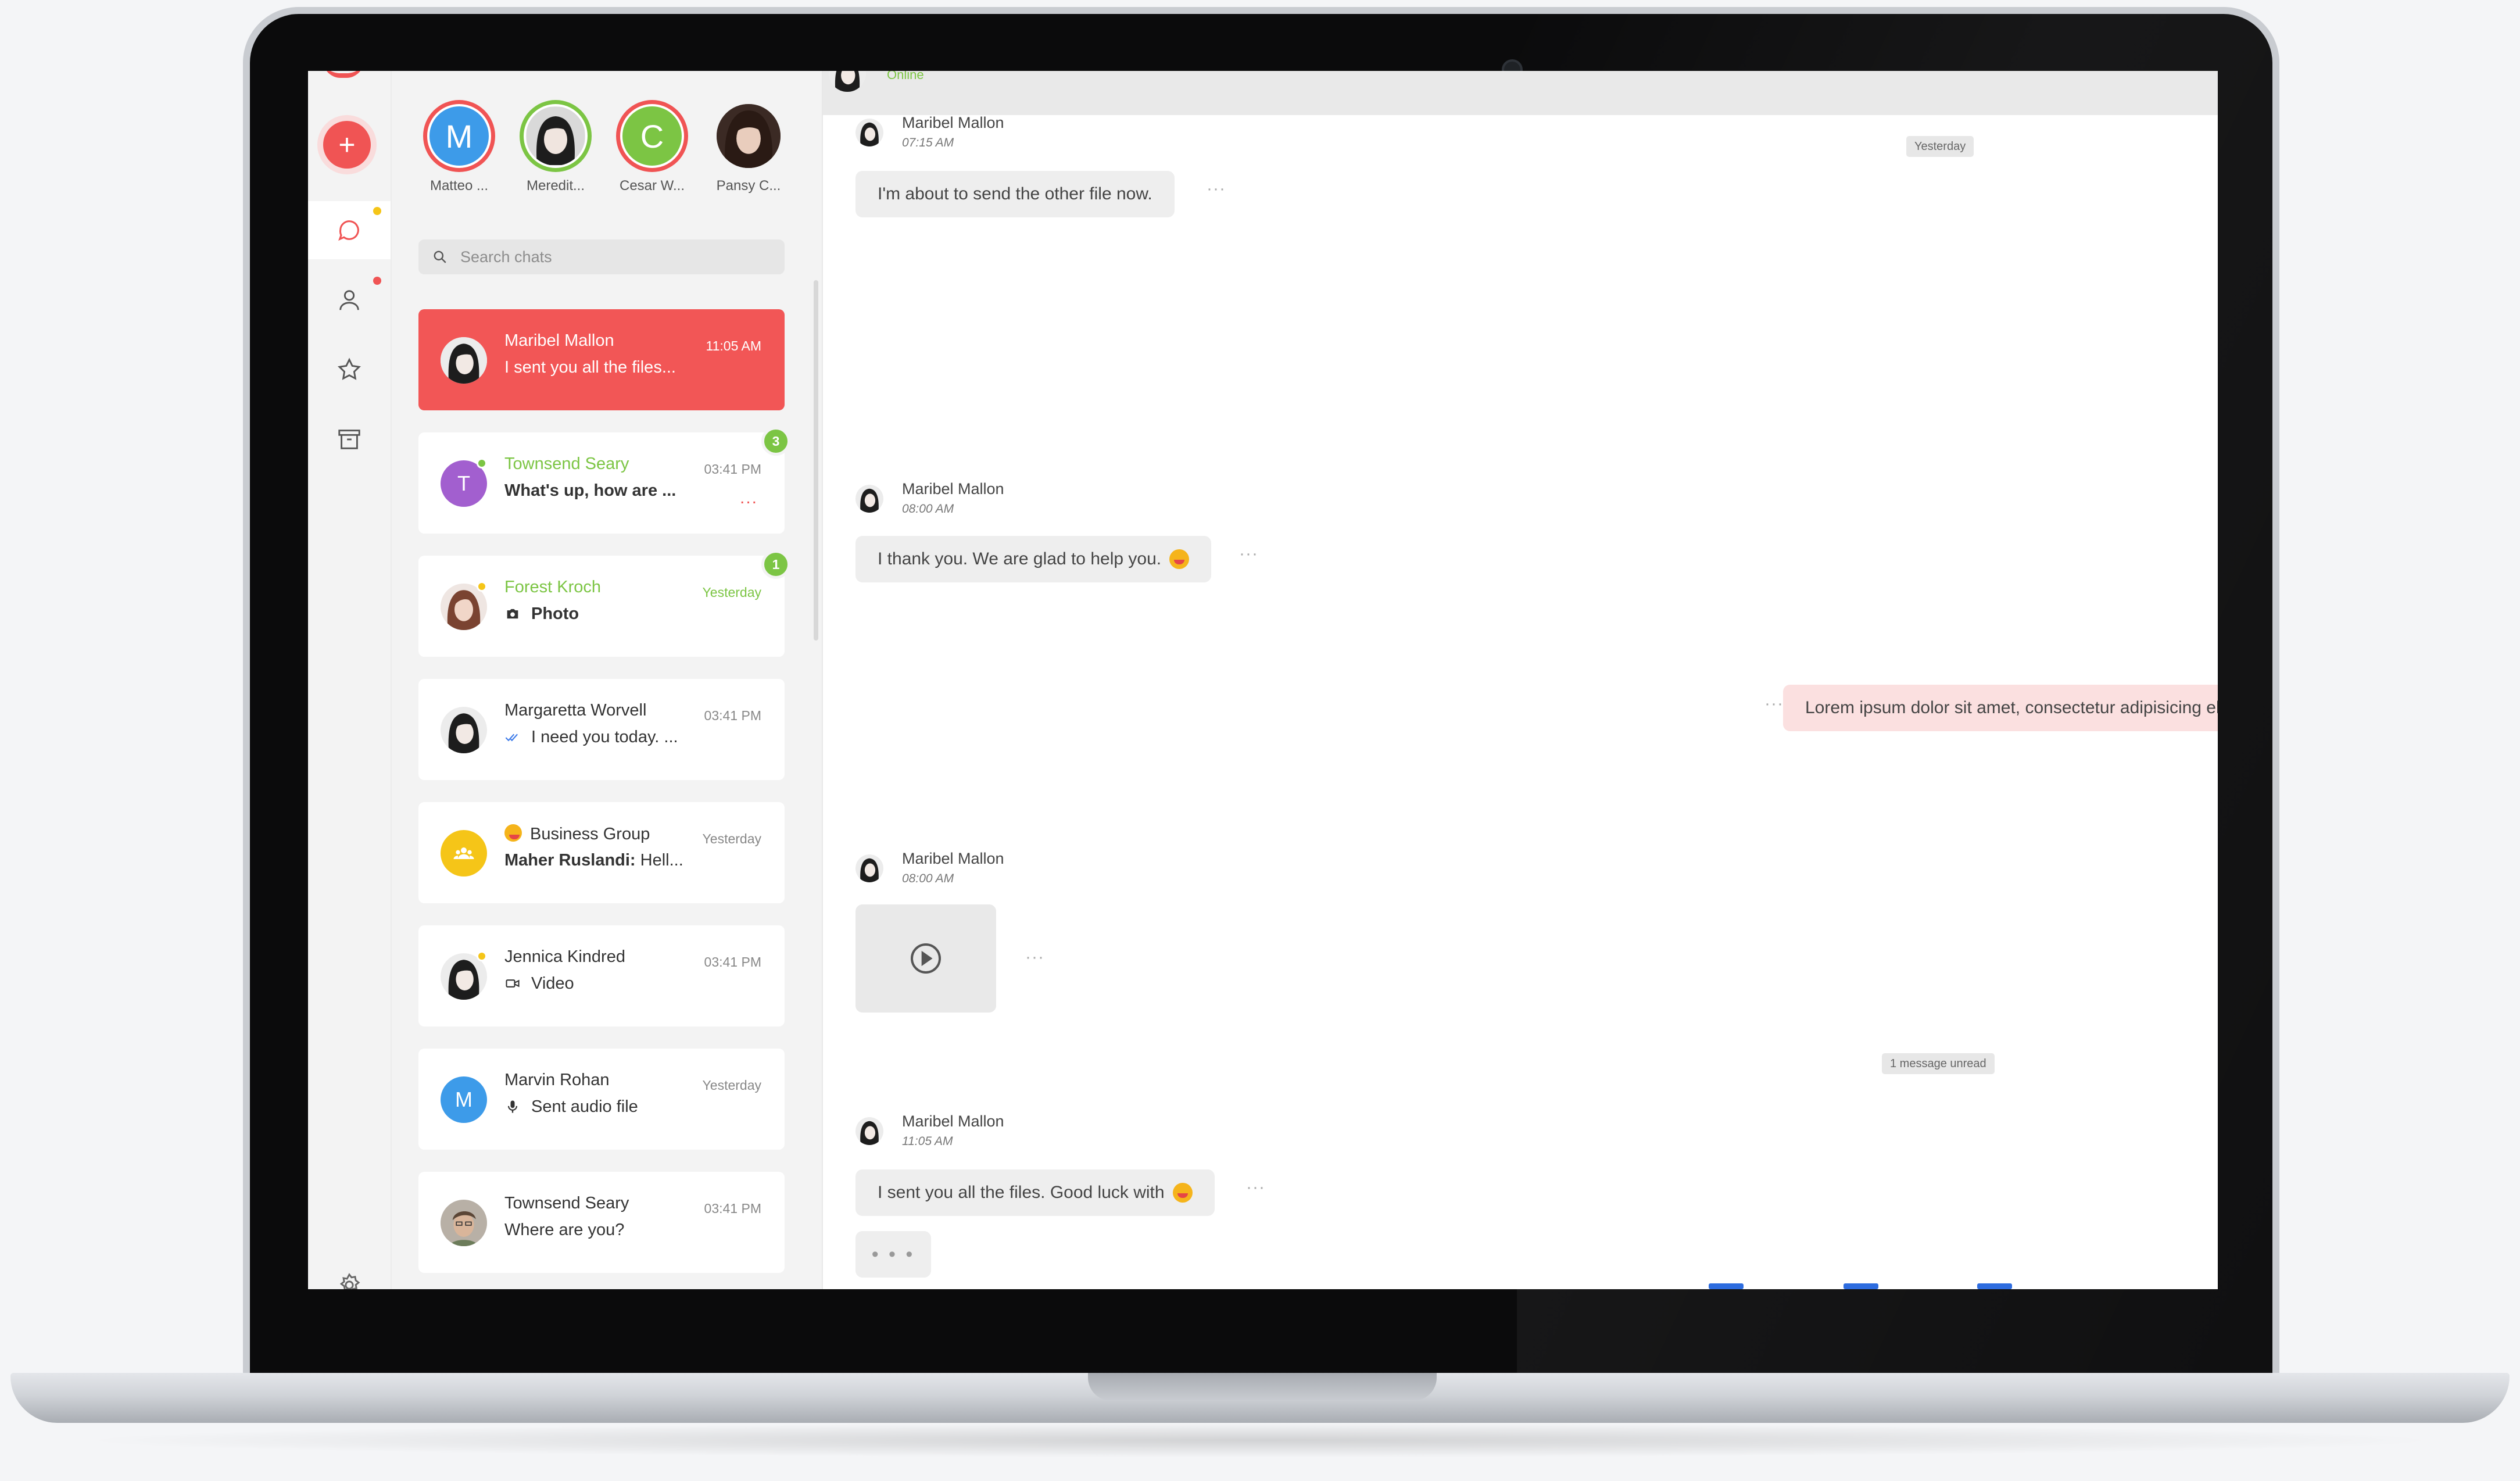 This screenshot has width=2520, height=1481. I want to click on chat-name: Maribel Mallon, so click(559, 340).